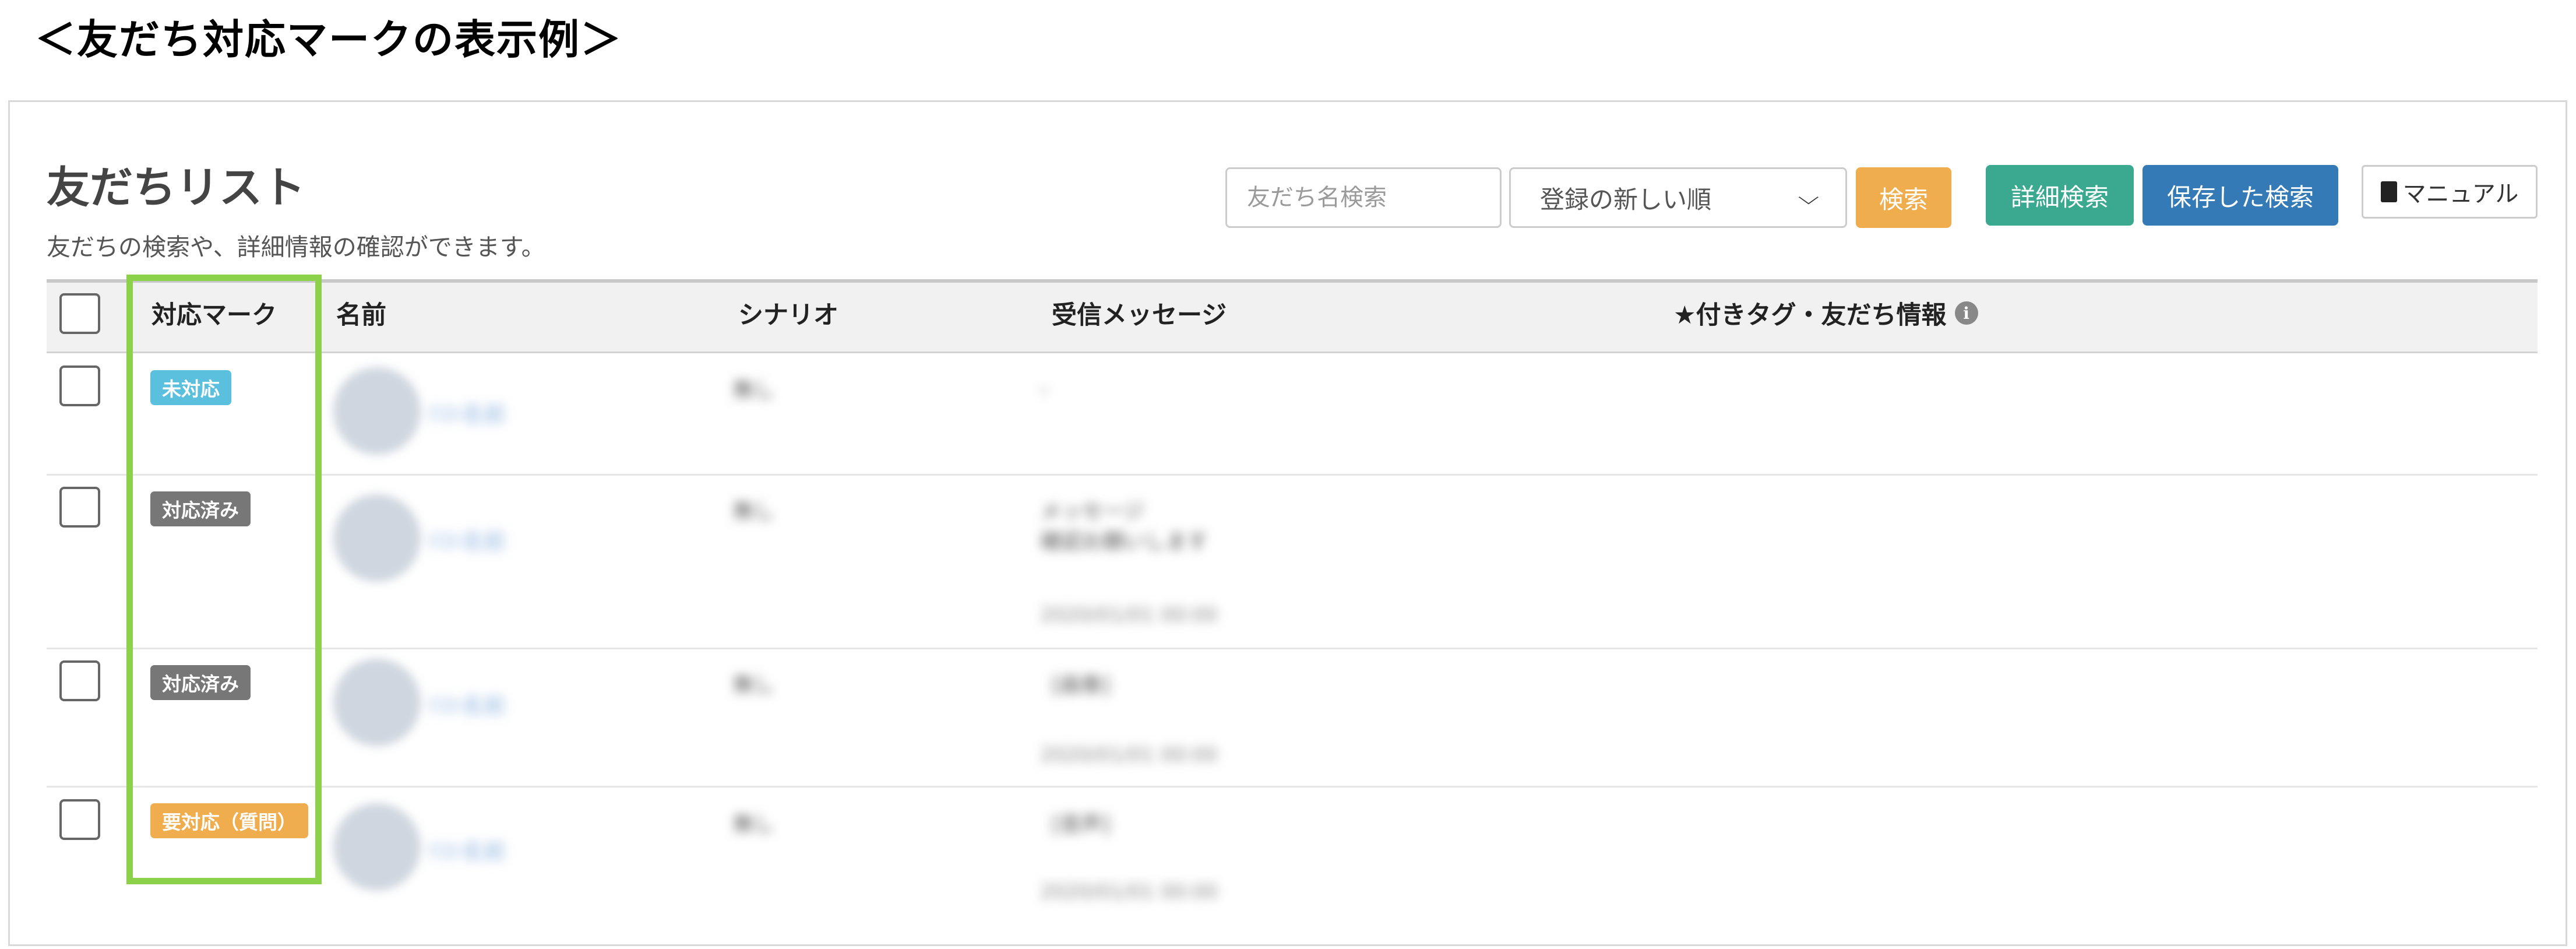 The height and width of the screenshot is (949, 2576). I want to click on book-icon, so click(2389, 191).